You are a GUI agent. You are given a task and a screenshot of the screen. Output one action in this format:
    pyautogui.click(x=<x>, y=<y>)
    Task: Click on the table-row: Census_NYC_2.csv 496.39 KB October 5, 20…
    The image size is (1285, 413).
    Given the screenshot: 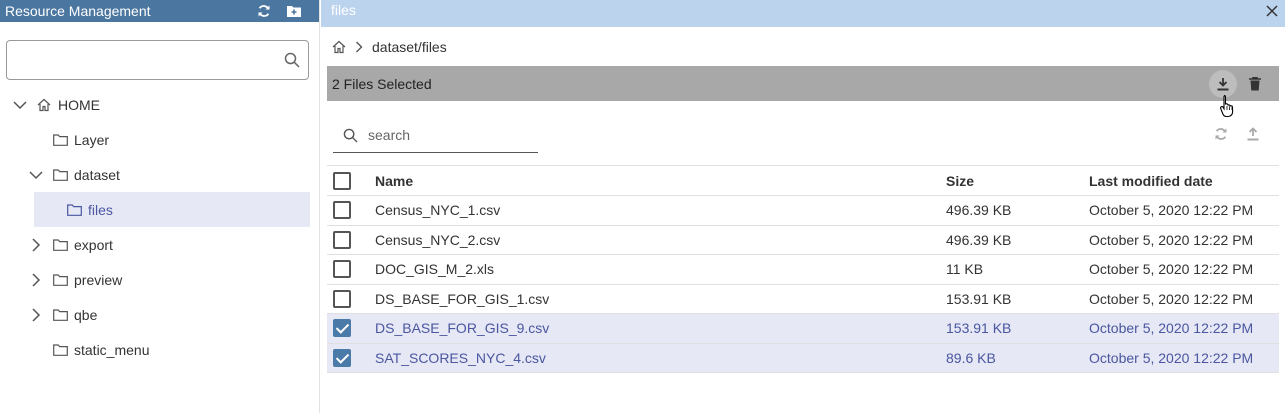 What is the action you would take?
    pyautogui.click(x=803, y=240)
    